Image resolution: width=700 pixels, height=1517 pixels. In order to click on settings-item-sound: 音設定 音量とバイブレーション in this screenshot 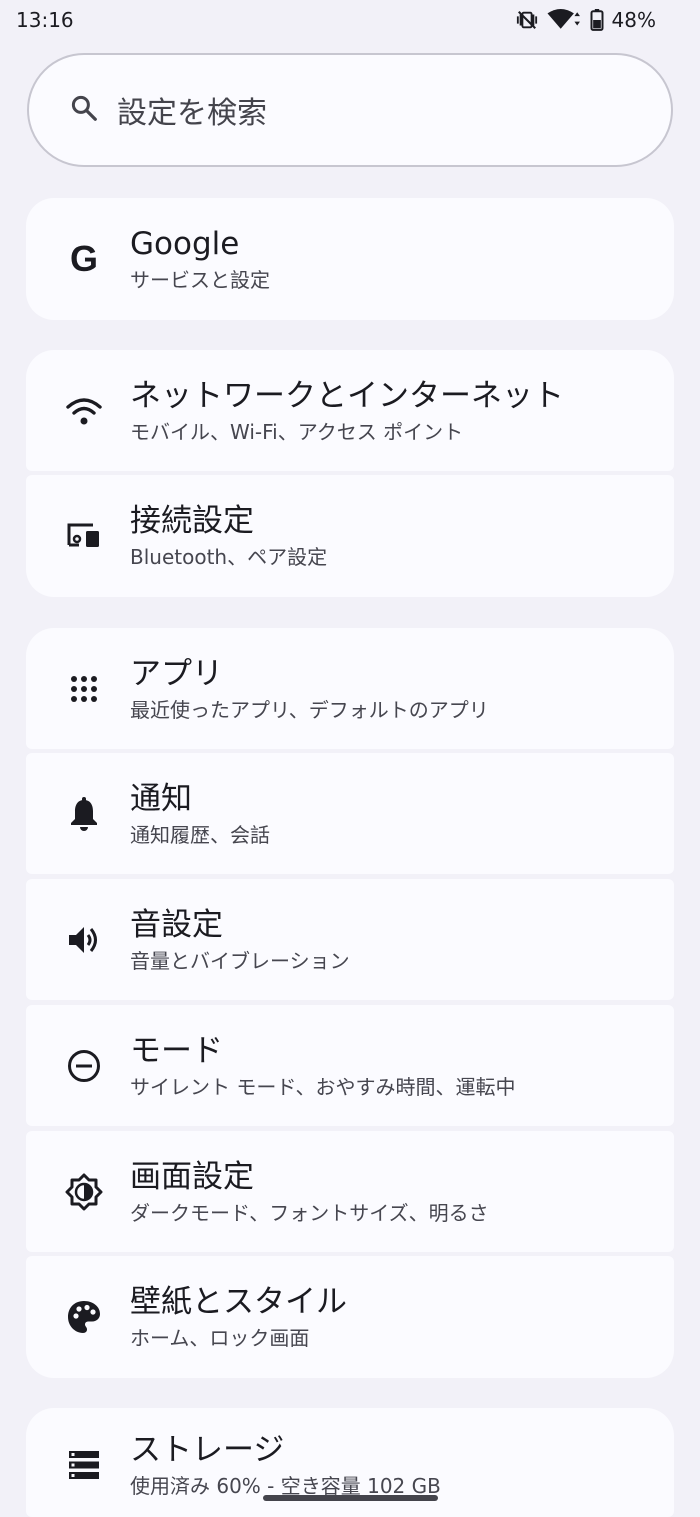, I will do `click(350, 939)`.